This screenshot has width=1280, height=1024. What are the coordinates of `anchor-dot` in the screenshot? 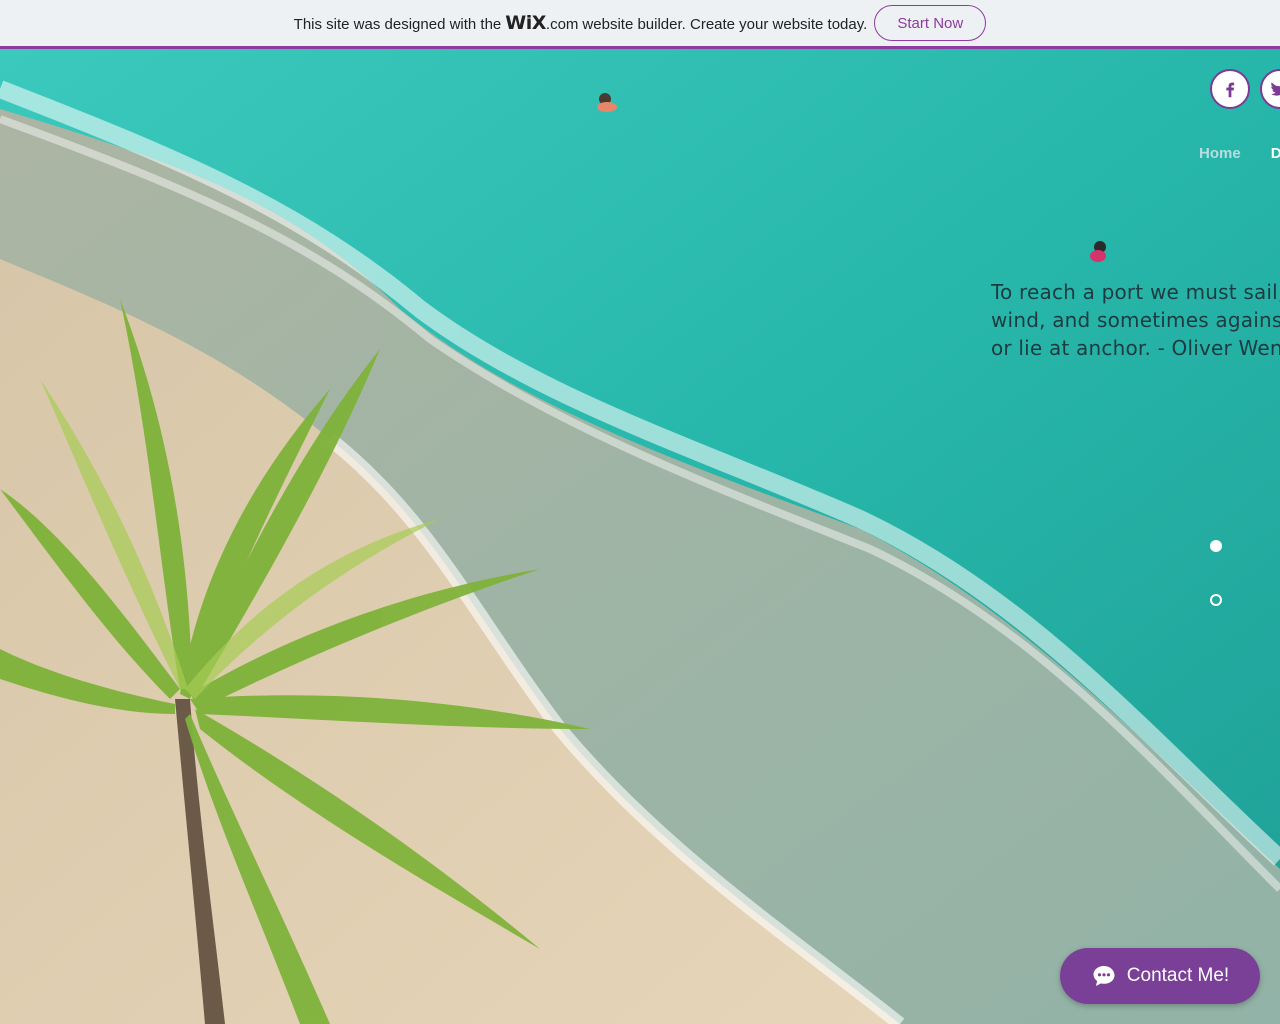 It's located at (1216, 600).